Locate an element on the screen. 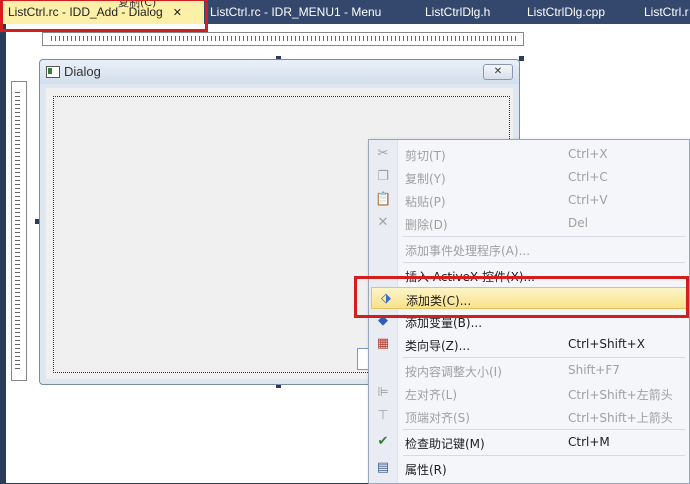 Image resolution: width=690 pixels, height=484 pixels. menu-item-shortcut: Ctrl+V is located at coordinates (588, 200).